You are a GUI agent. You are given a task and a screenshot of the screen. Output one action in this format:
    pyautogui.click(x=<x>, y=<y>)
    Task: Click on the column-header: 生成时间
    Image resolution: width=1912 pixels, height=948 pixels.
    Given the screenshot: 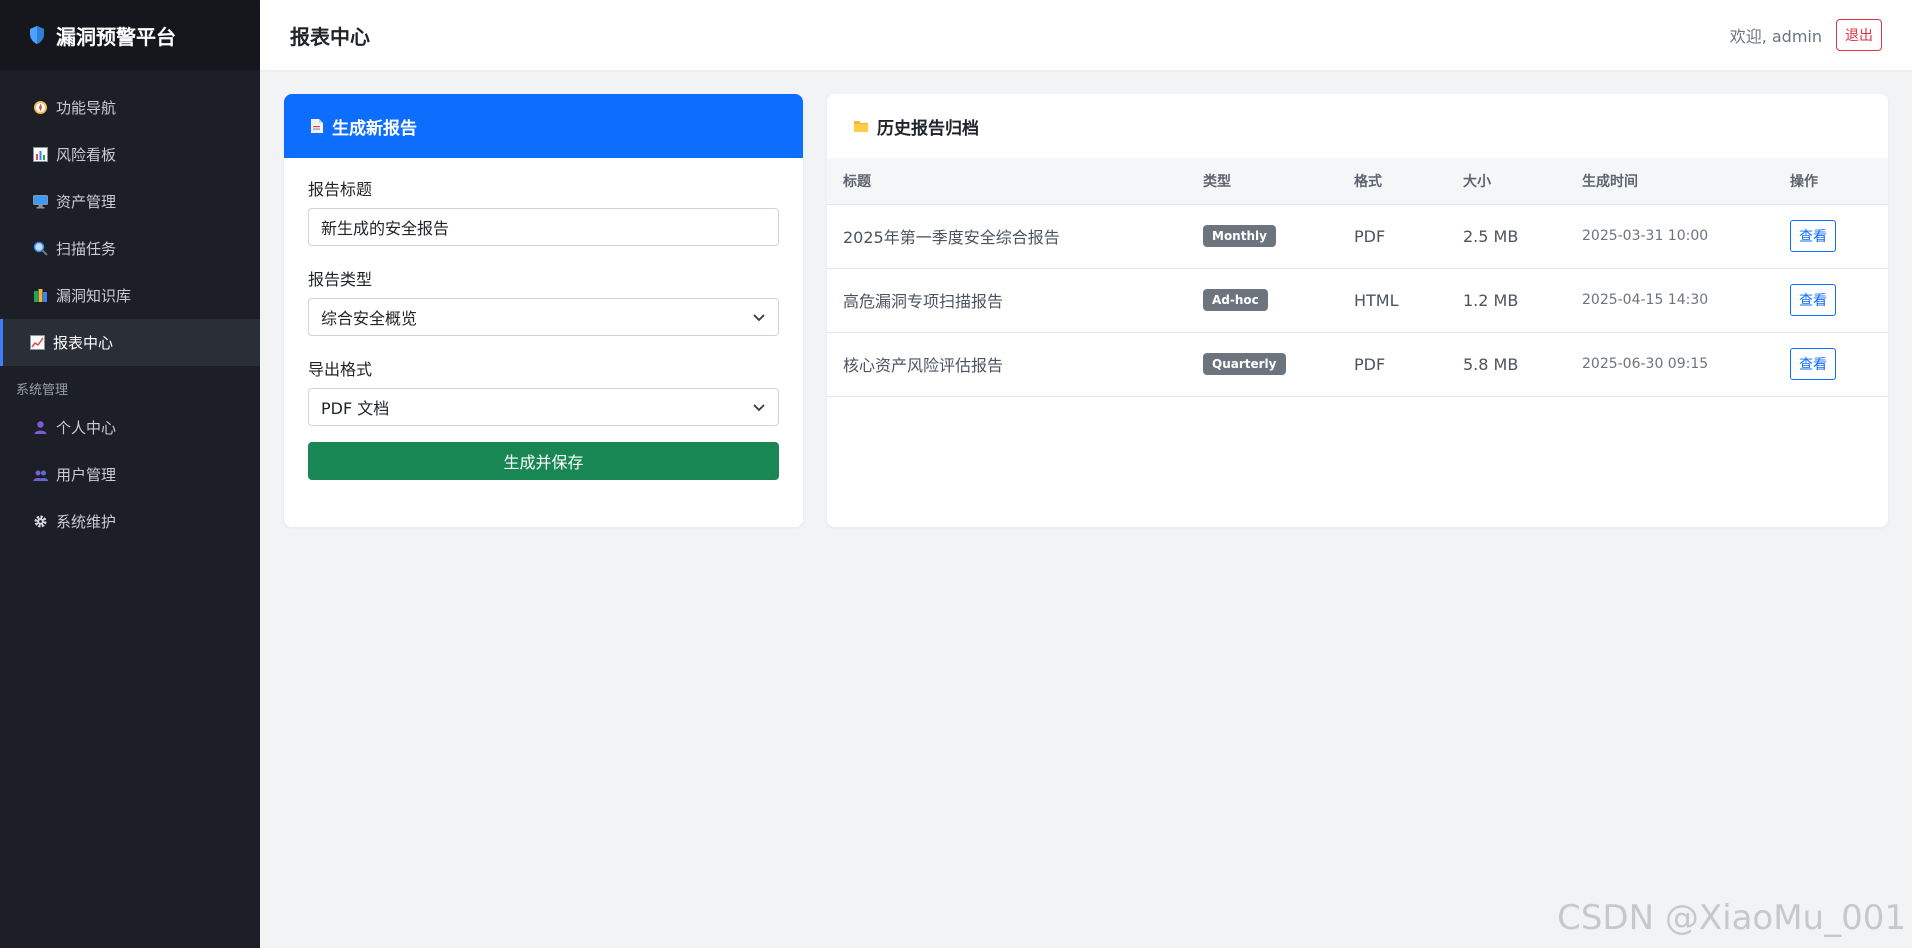 What is the action you would take?
    pyautogui.click(x=1670, y=181)
    